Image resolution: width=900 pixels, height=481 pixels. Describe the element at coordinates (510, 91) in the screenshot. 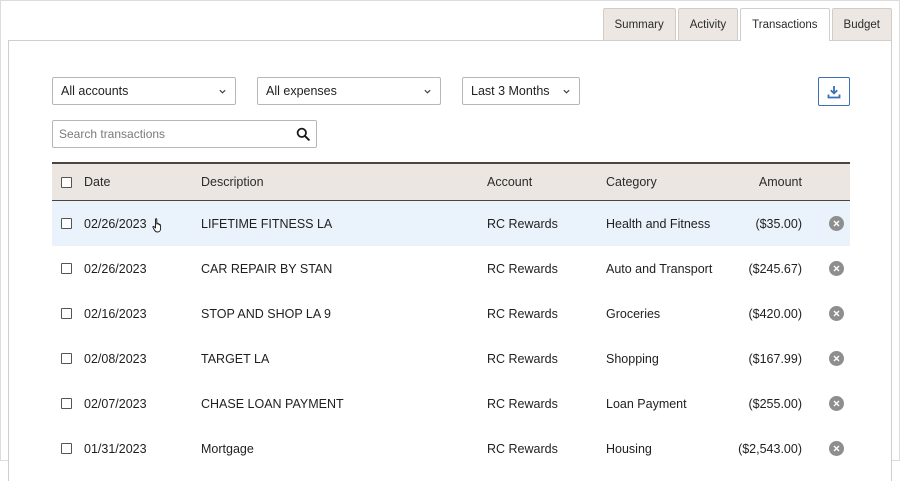

I see `date-range-value: Last 3 Months` at that location.